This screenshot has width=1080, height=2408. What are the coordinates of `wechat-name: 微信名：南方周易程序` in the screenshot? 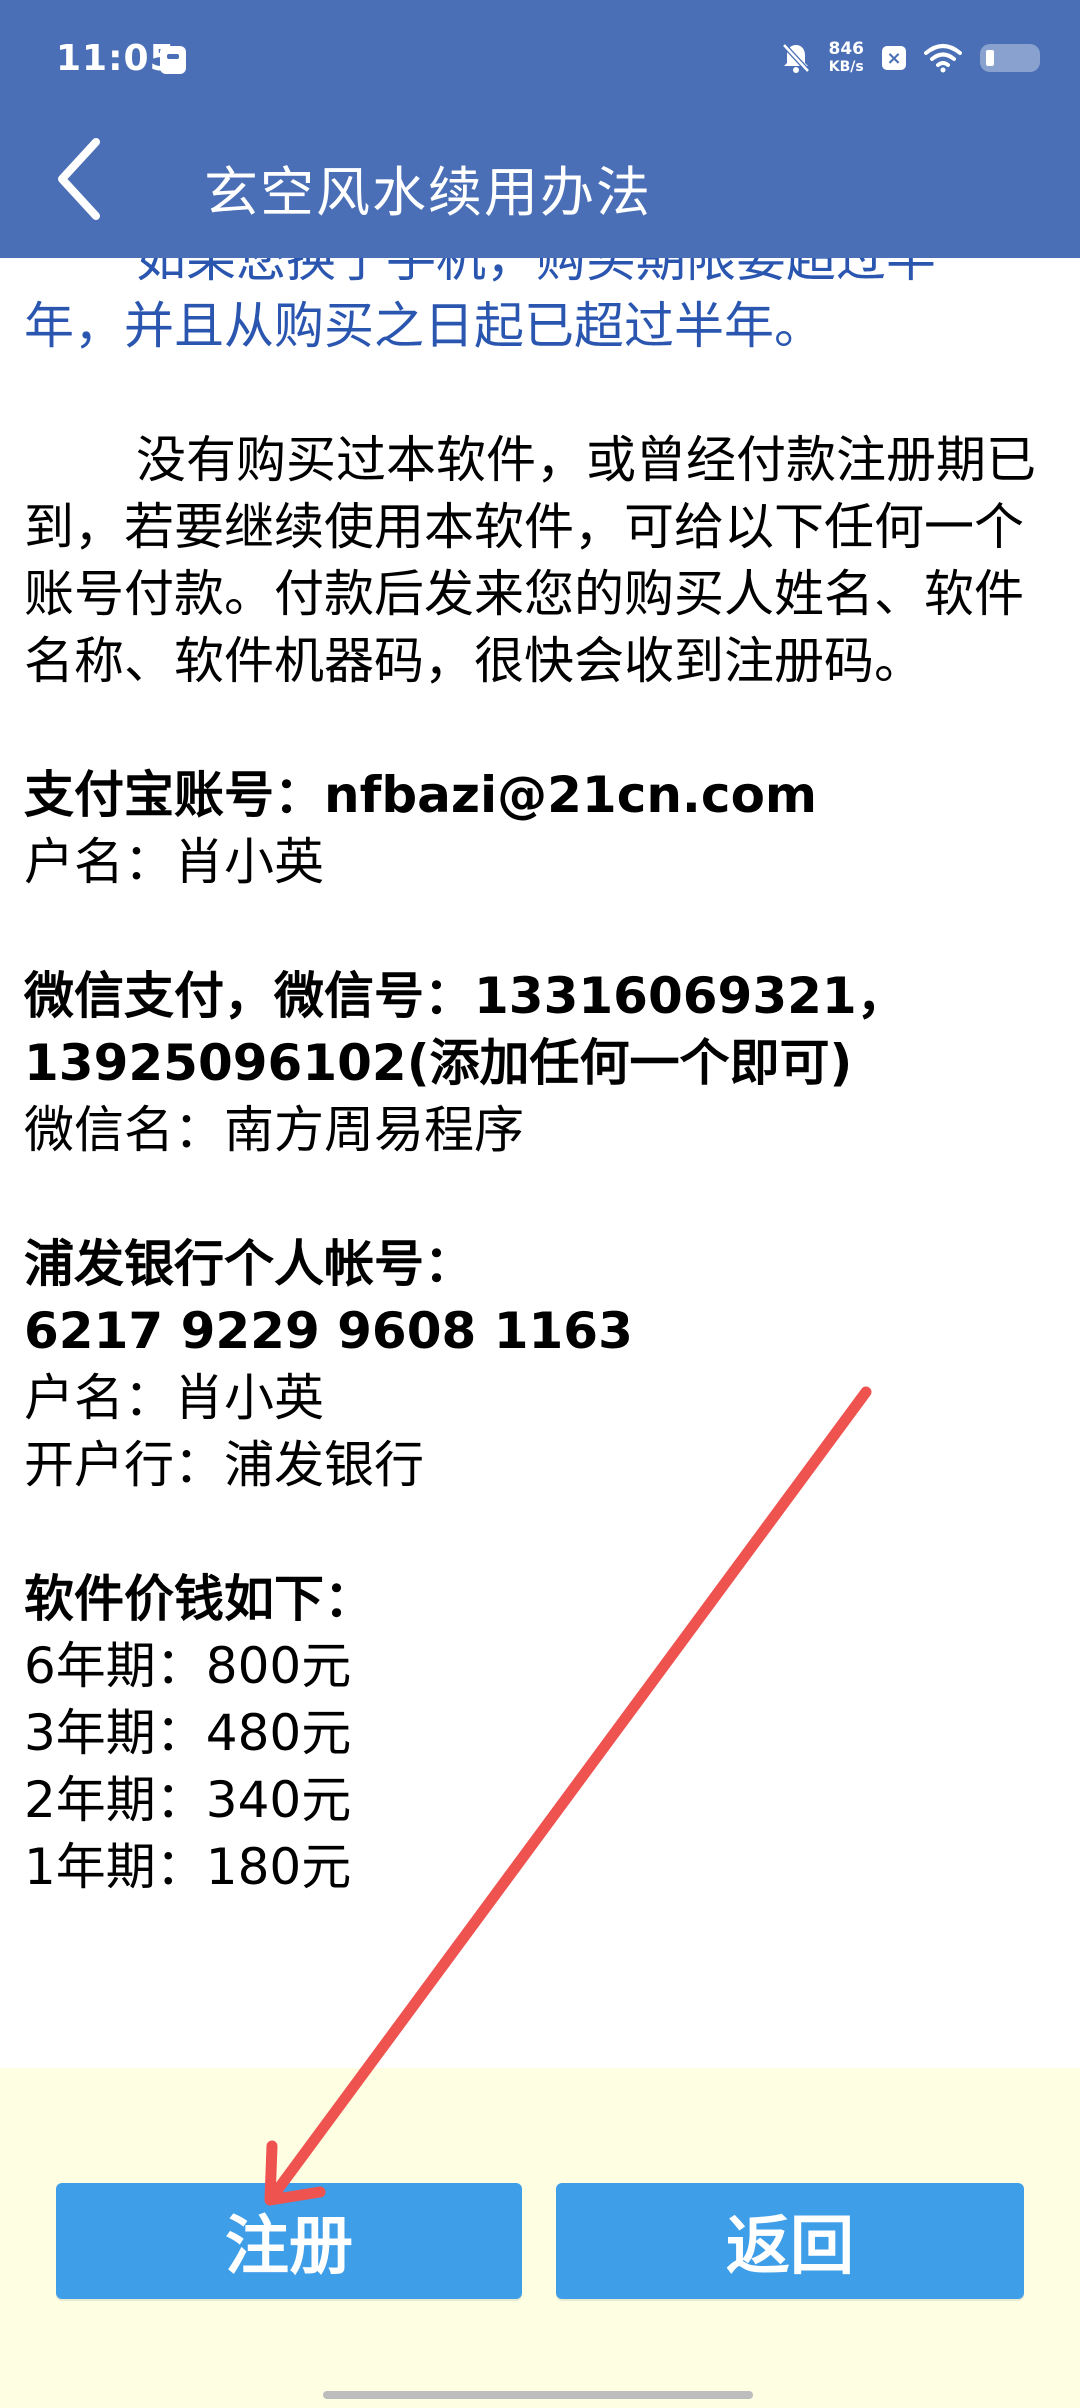 It's located at (274, 1130).